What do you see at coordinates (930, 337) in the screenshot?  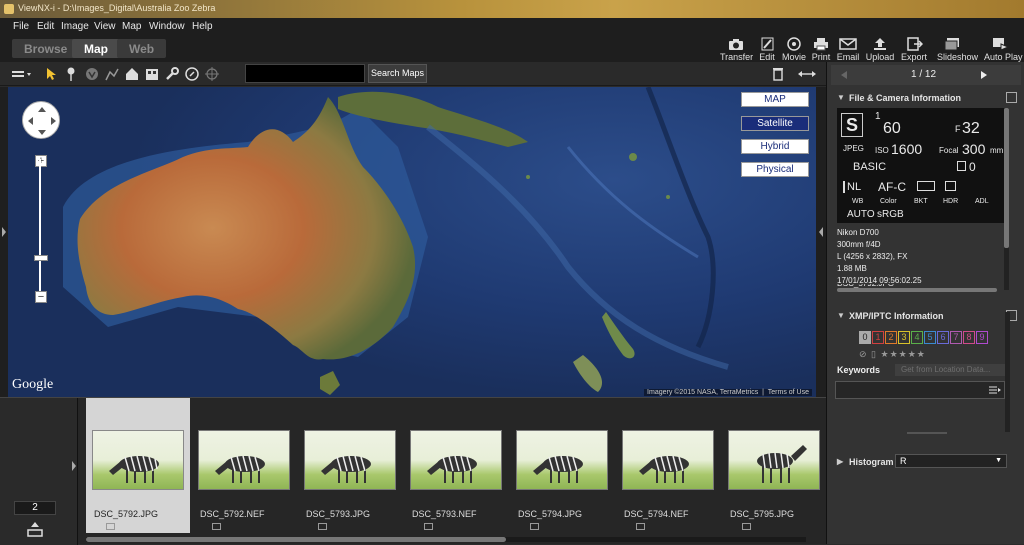 I see `color-label-5: 5` at bounding box center [930, 337].